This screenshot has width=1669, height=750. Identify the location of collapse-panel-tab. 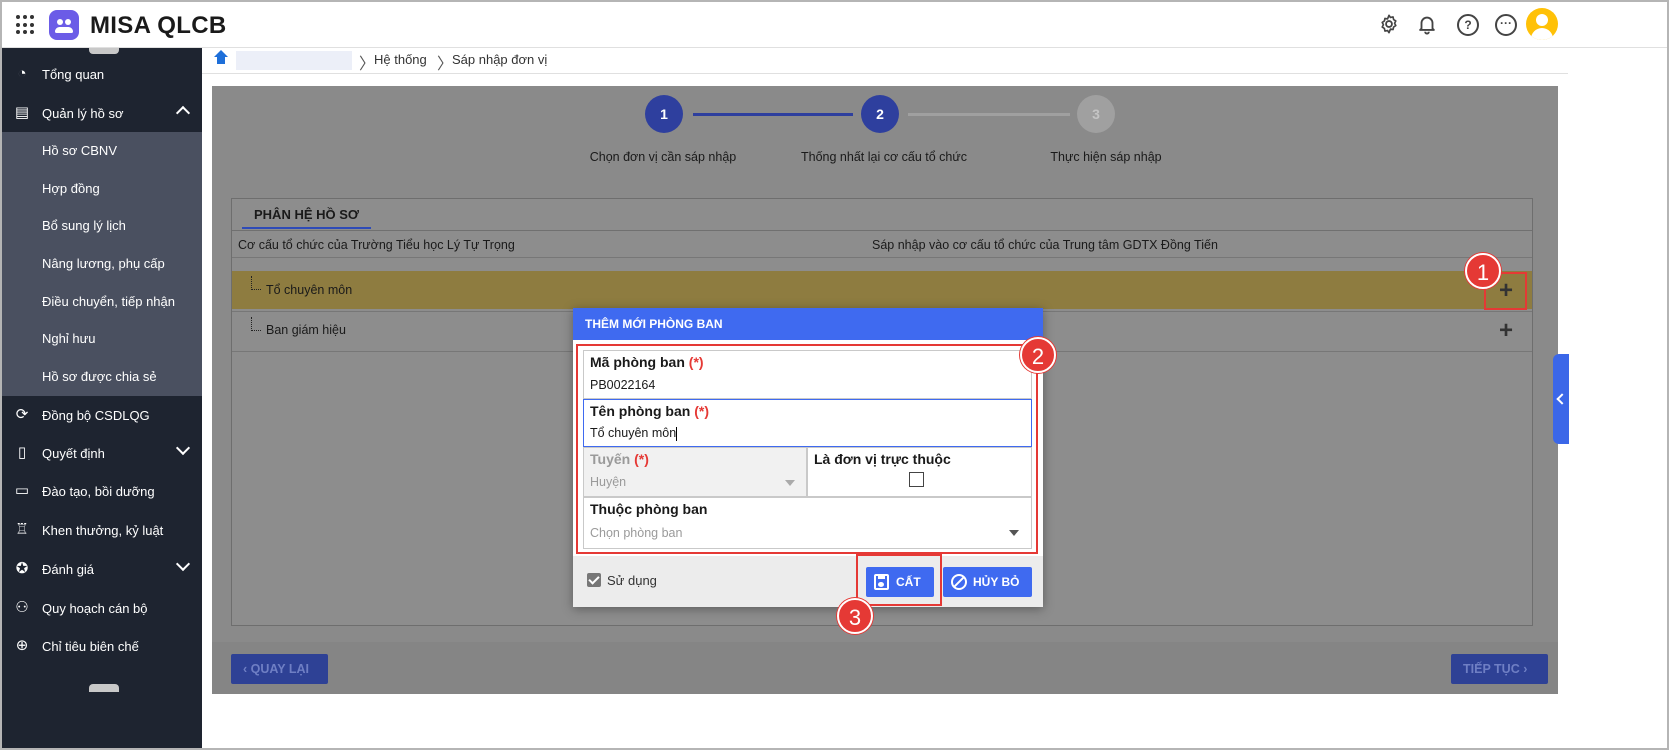
(1561, 399).